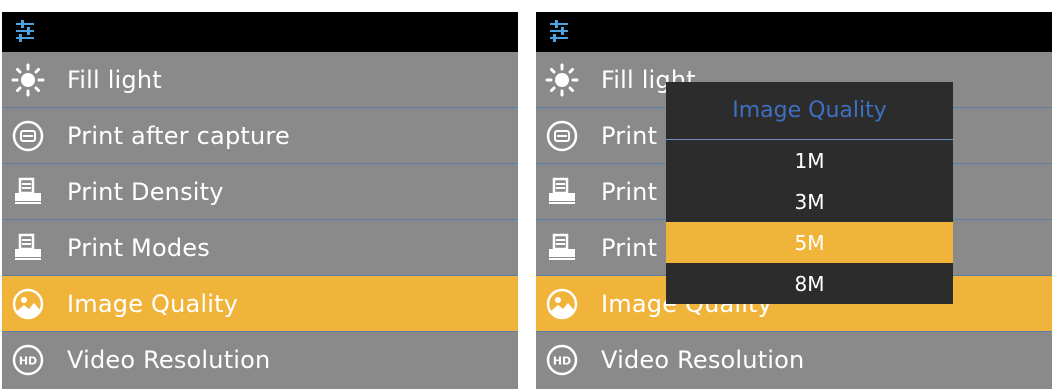 The width and height of the screenshot is (1054, 389). Describe the element at coordinates (260, 248) in the screenshot. I see `menu-item-print-modes: Print Modes` at that location.